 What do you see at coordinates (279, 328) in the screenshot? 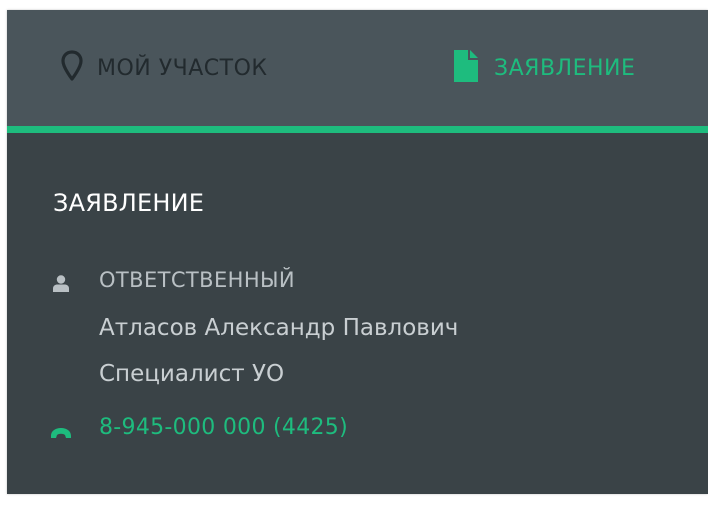
I see `responsible-name: Атласов Александр Павлович` at bounding box center [279, 328].